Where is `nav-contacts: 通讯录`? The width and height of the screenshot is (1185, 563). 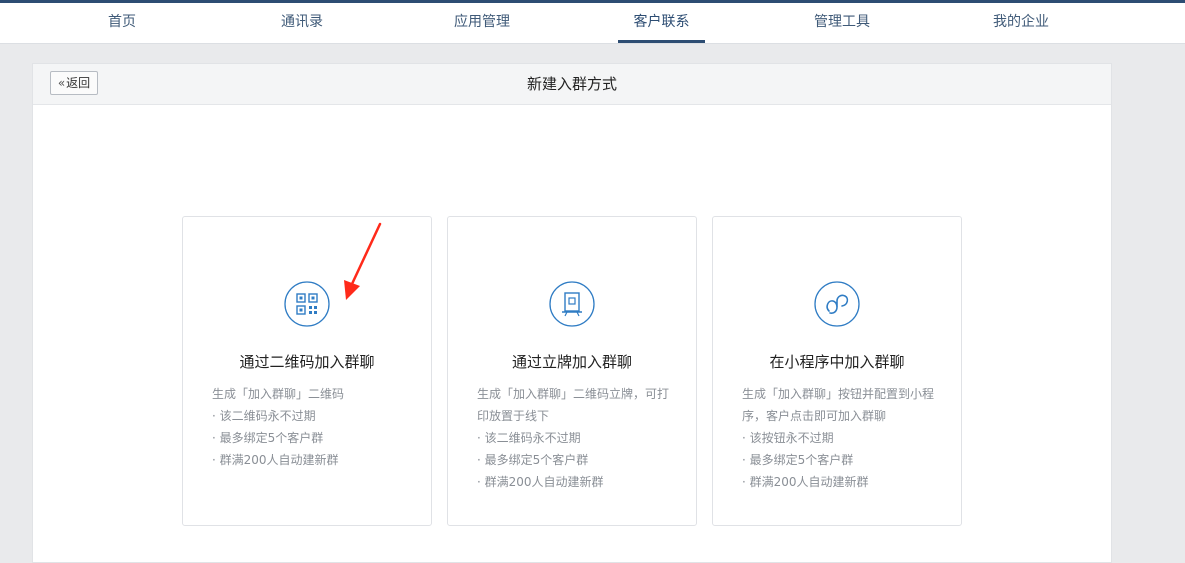 nav-contacts: 通讯录 is located at coordinates (302, 23).